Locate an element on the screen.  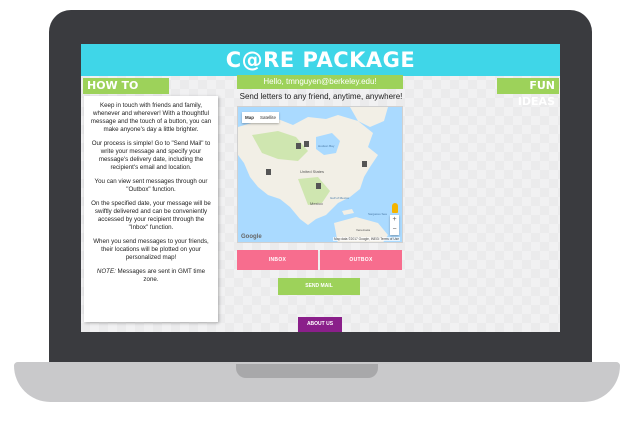
street-view-icon is located at coordinates (395, 208).